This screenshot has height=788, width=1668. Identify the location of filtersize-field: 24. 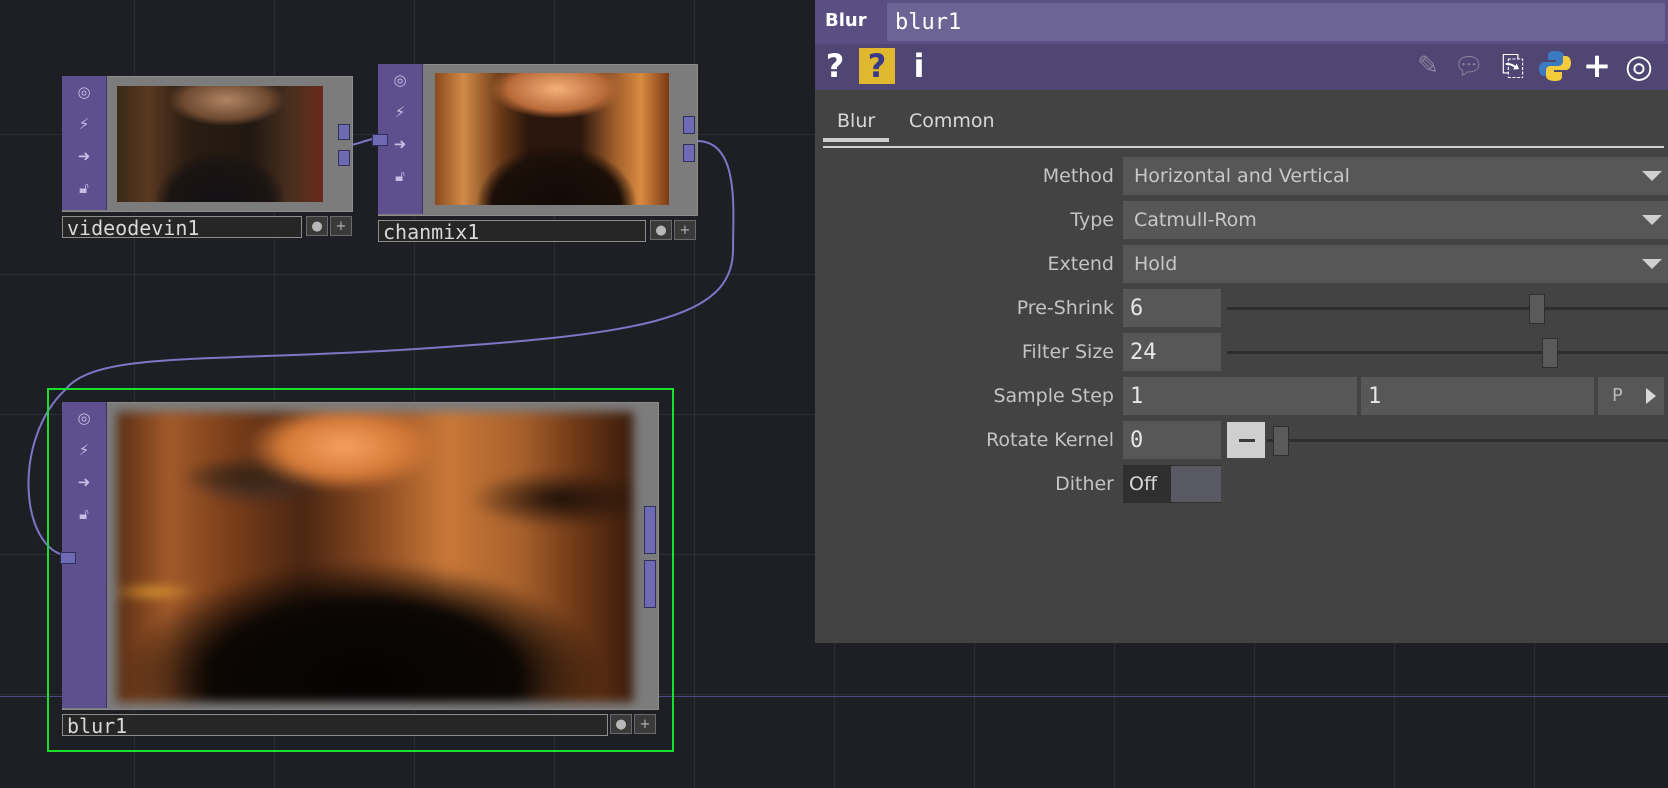
(1172, 352).